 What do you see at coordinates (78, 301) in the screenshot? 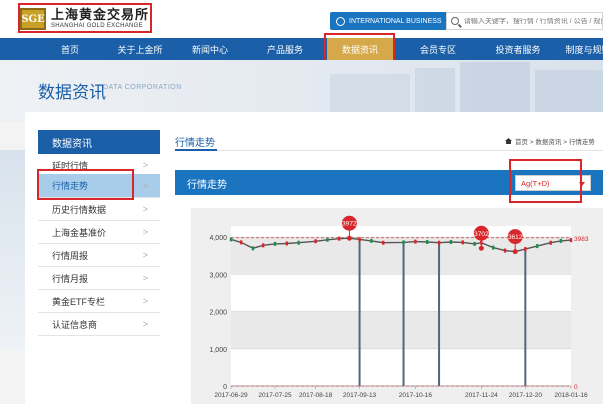
I see `sidebar-item-label: 黄金ETF专栏` at bounding box center [78, 301].